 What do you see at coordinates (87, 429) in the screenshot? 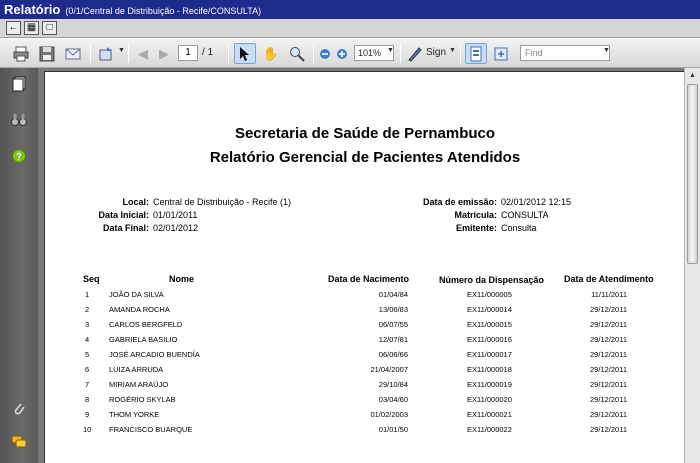
I see `cell-seq: 10` at bounding box center [87, 429].